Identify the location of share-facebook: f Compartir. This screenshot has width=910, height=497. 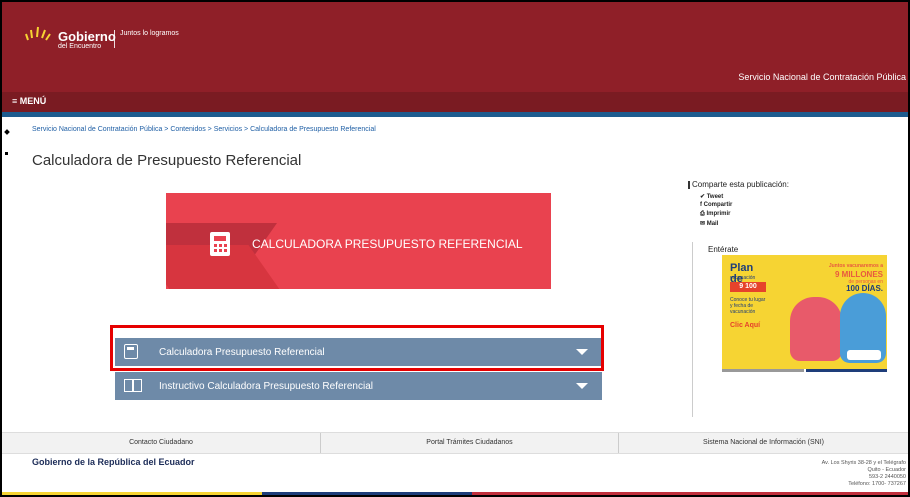
(716, 205).